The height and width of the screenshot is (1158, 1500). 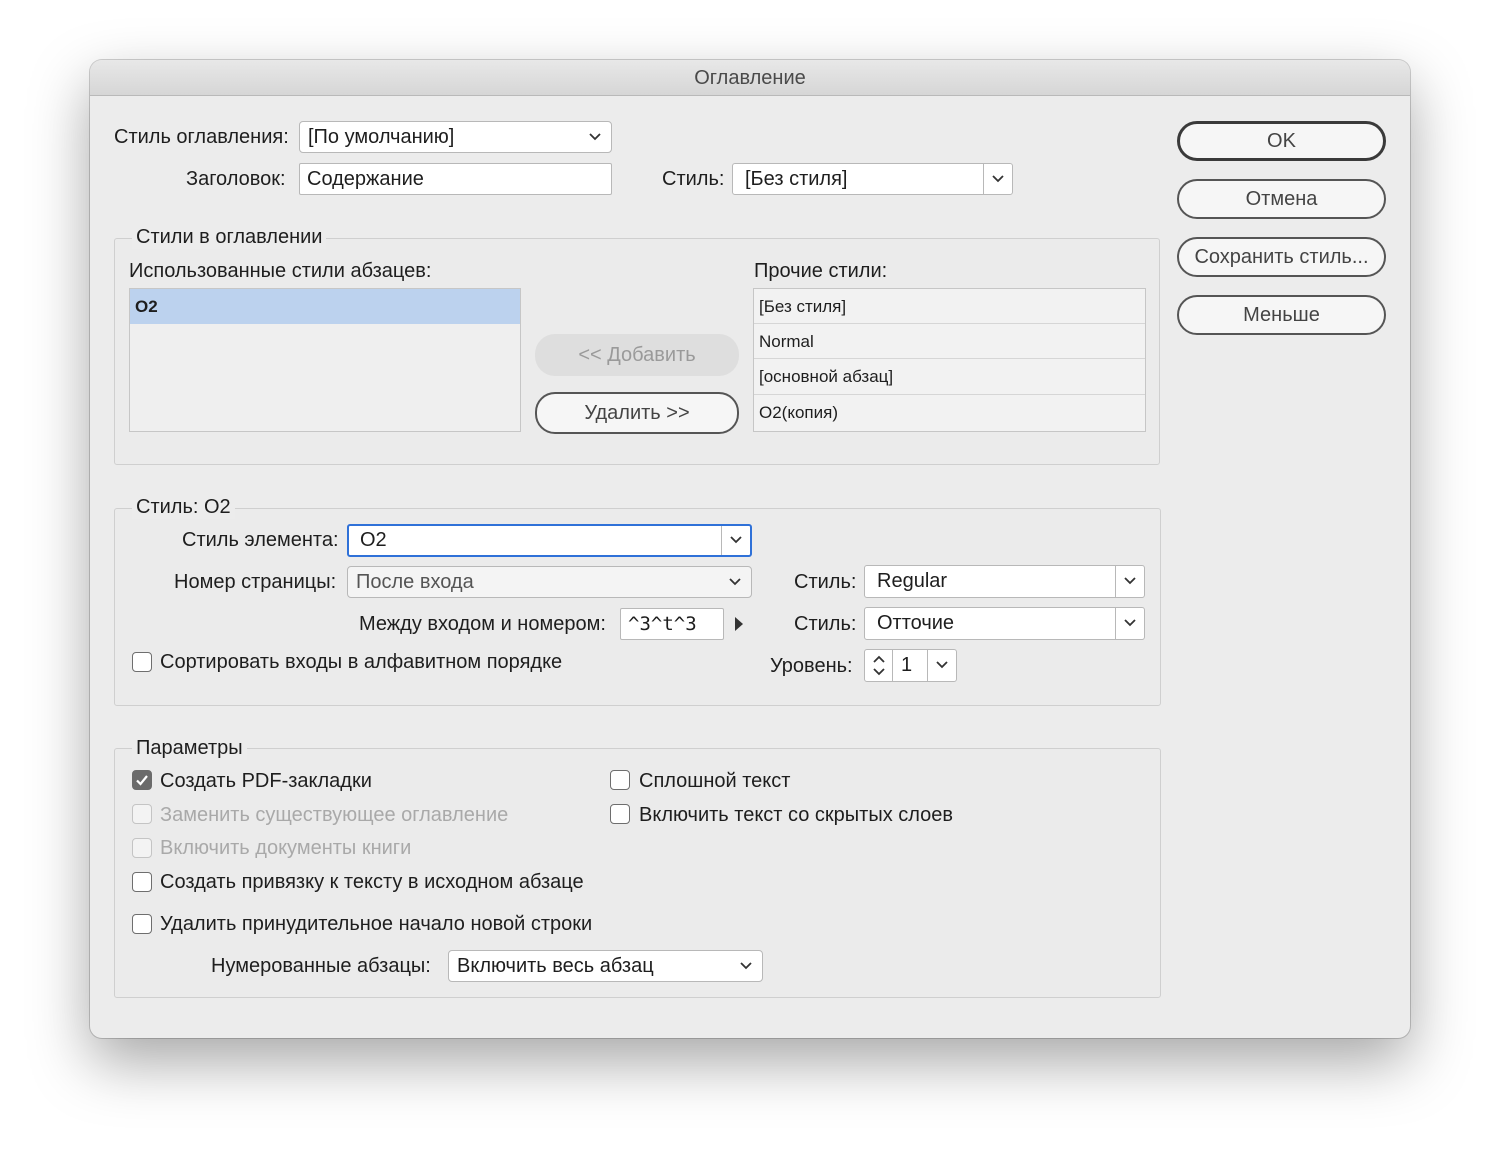 I want to click on heading-style-value: [Без стиля], so click(x=796, y=179).